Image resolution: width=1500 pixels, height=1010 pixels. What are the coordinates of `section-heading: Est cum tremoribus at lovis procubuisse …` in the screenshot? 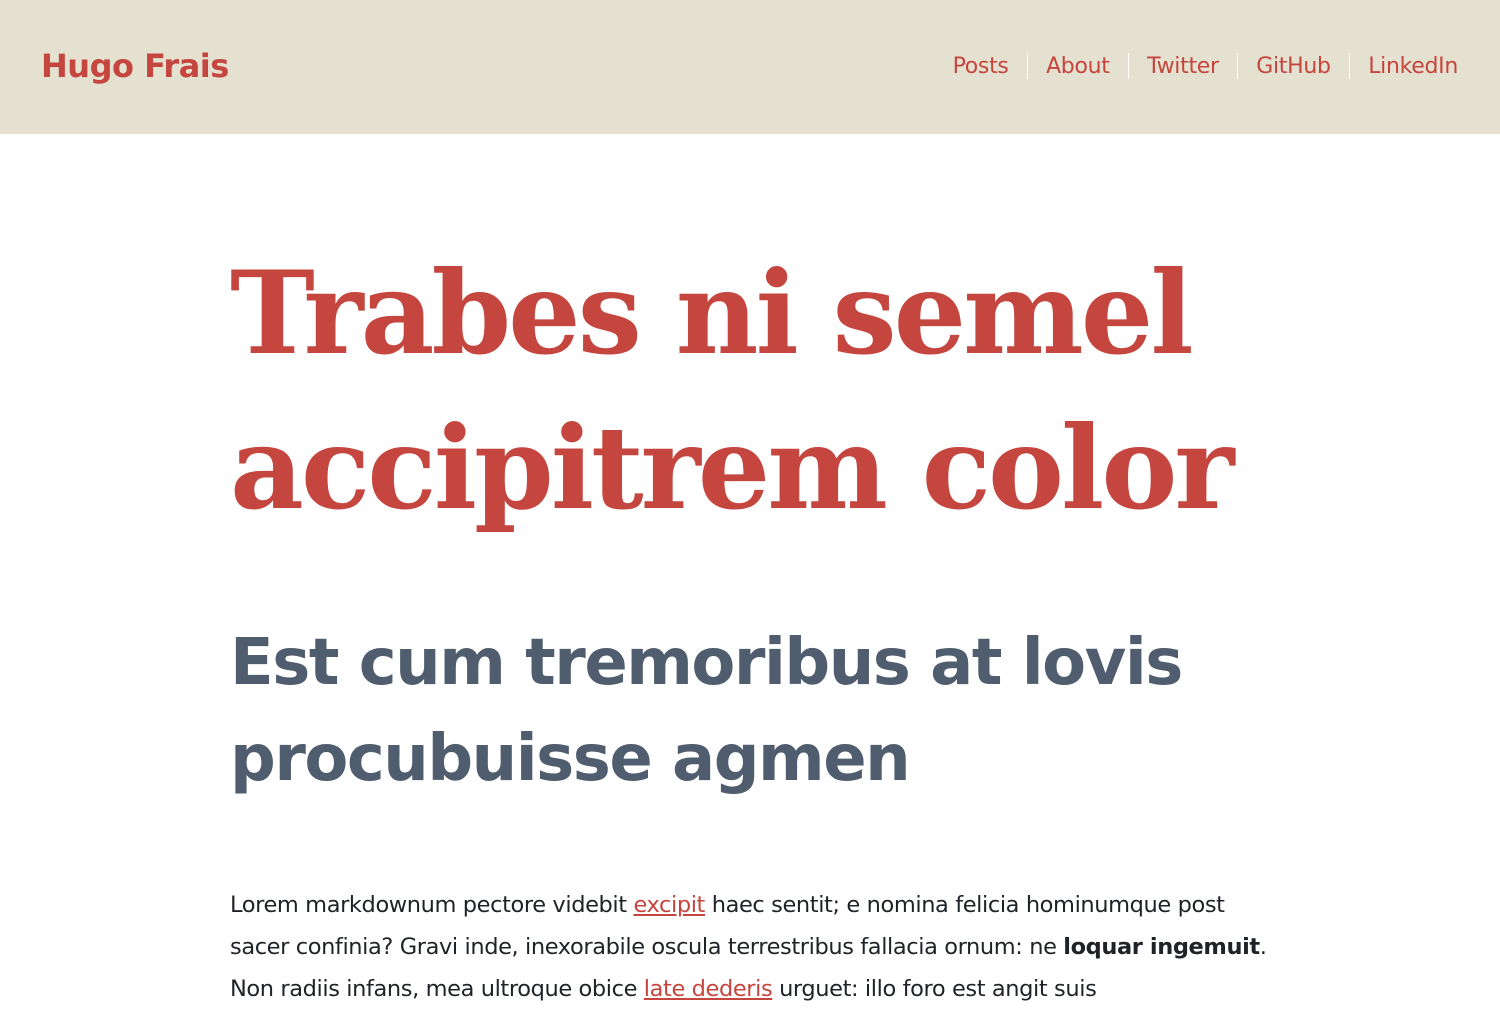 It's located at (706, 711).